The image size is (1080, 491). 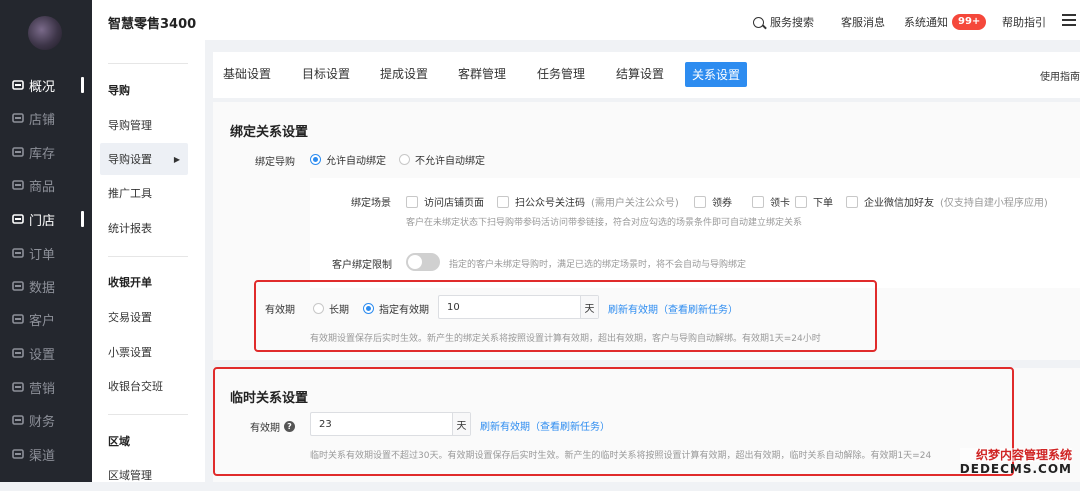 I want to click on bind-scene-label: 扫公众号关注码, so click(x=550, y=203).